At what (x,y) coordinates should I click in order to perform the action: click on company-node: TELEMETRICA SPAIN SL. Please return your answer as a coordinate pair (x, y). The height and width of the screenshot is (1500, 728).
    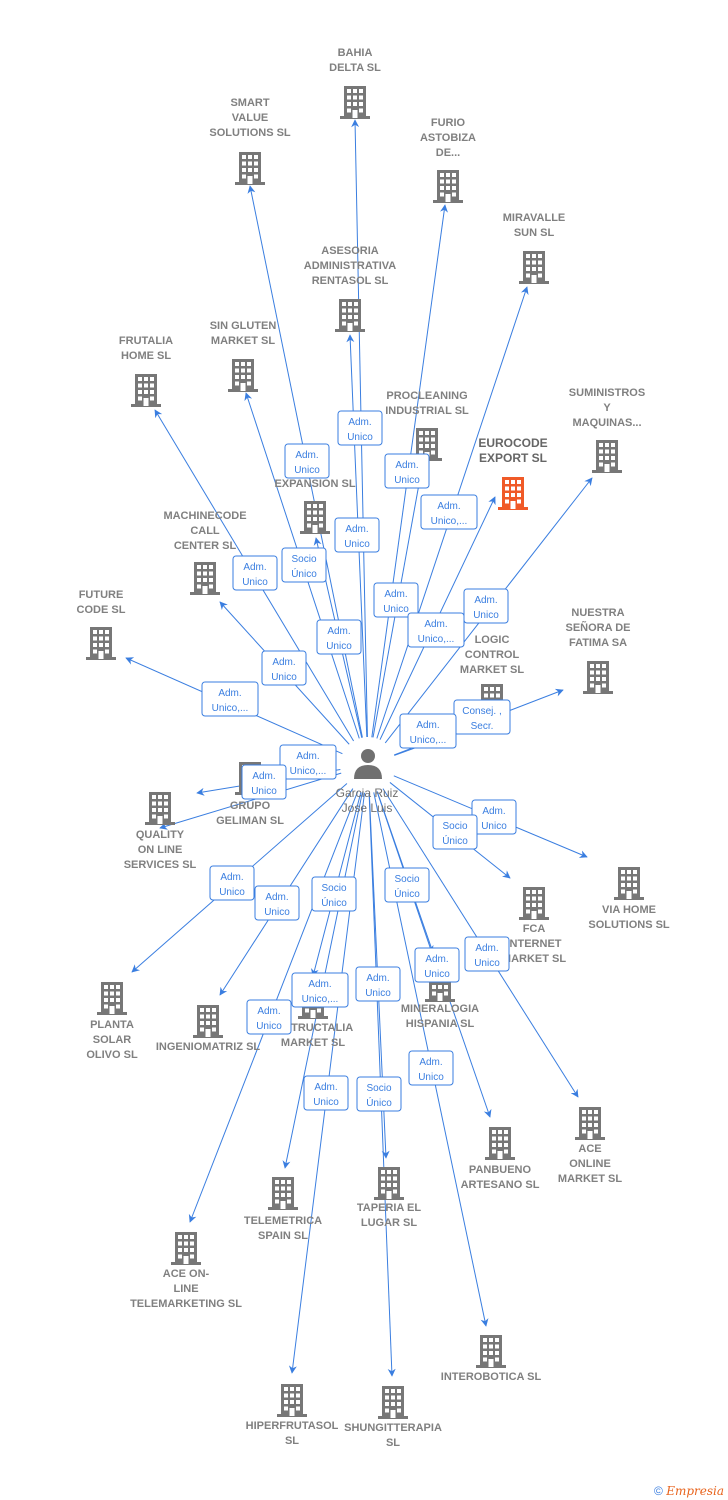
    Looking at the image, I should click on (283, 1209).